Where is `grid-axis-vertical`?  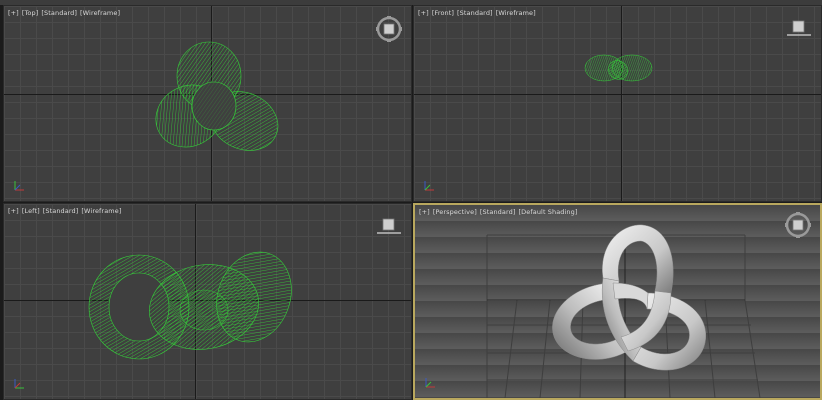
grid-axis-vertical is located at coordinates (621, 103).